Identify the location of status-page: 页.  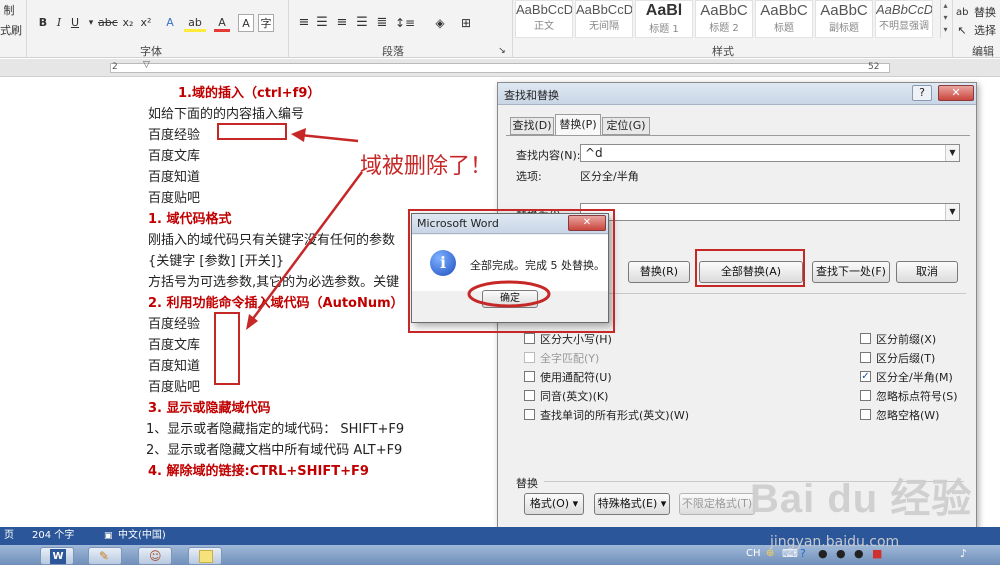
(9, 536).